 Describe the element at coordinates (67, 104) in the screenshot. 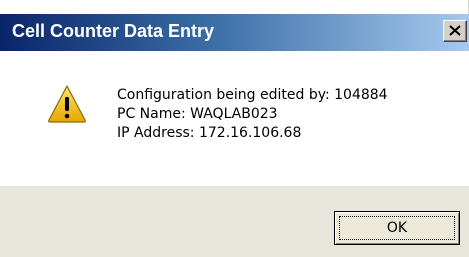

I see `warning-icon` at that location.